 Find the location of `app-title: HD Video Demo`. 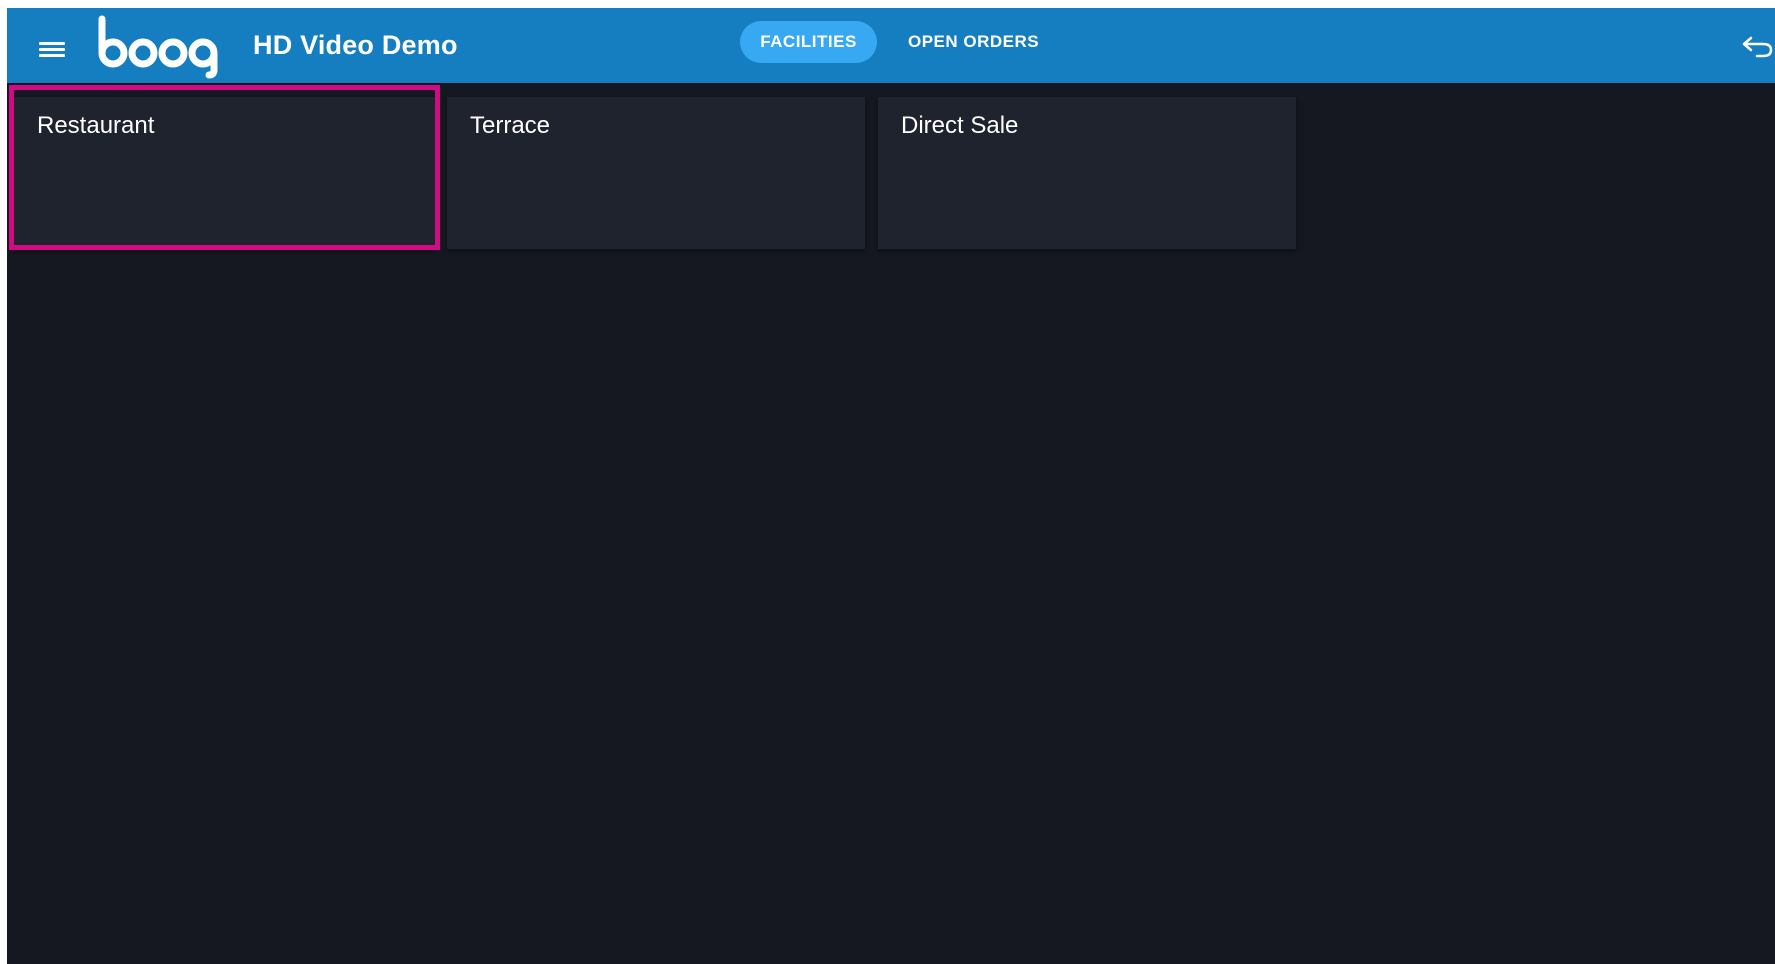

app-title: HD Video Demo is located at coordinates (355, 45).